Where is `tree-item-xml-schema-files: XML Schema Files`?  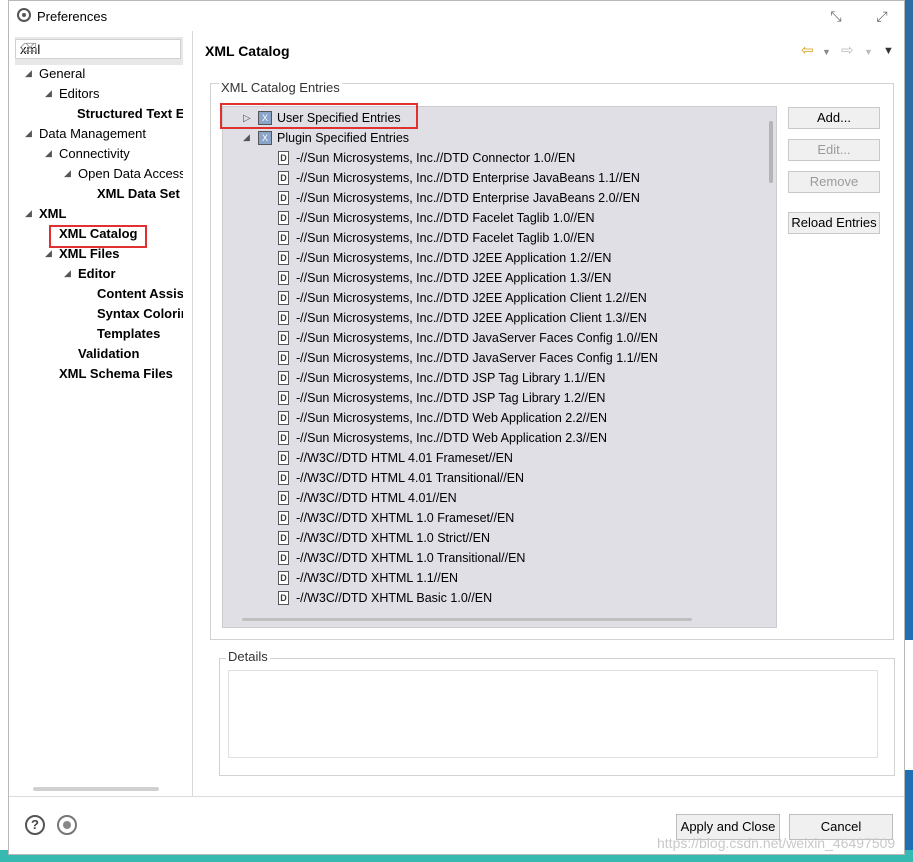 tree-item-xml-schema-files: XML Schema Files is located at coordinates (116, 374).